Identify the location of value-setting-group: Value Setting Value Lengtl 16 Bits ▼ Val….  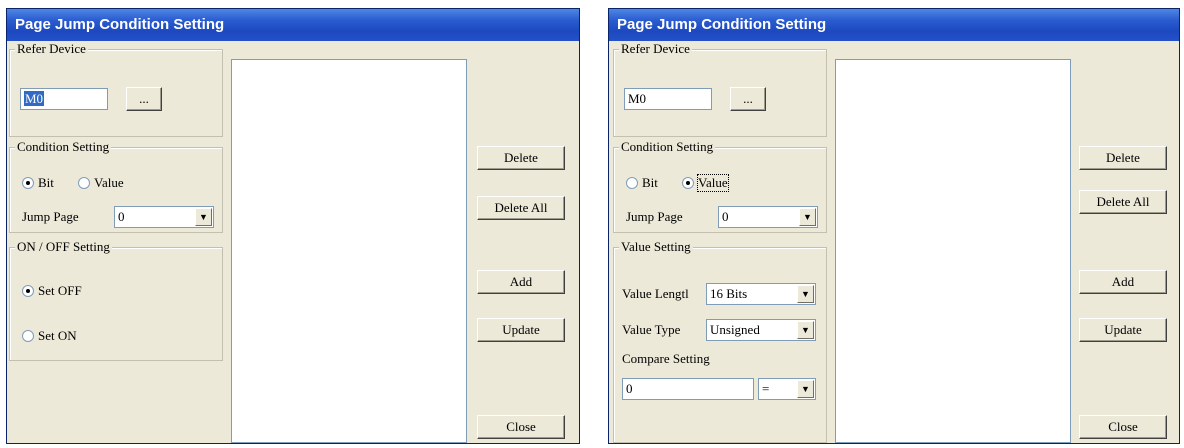
(720, 341).